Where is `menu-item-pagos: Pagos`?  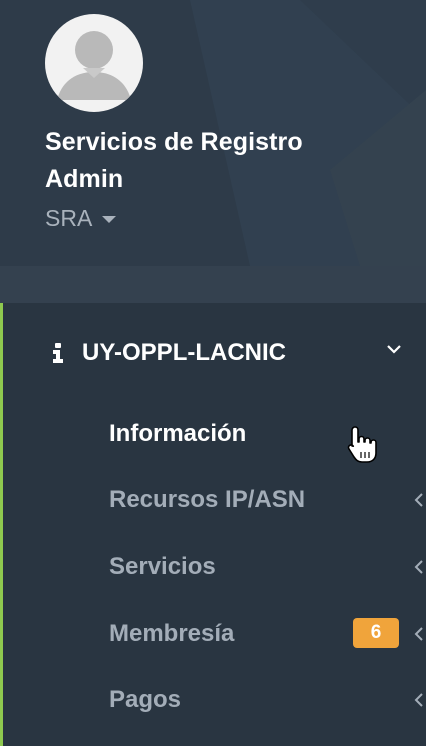 menu-item-pagos: Pagos is located at coordinates (214, 700).